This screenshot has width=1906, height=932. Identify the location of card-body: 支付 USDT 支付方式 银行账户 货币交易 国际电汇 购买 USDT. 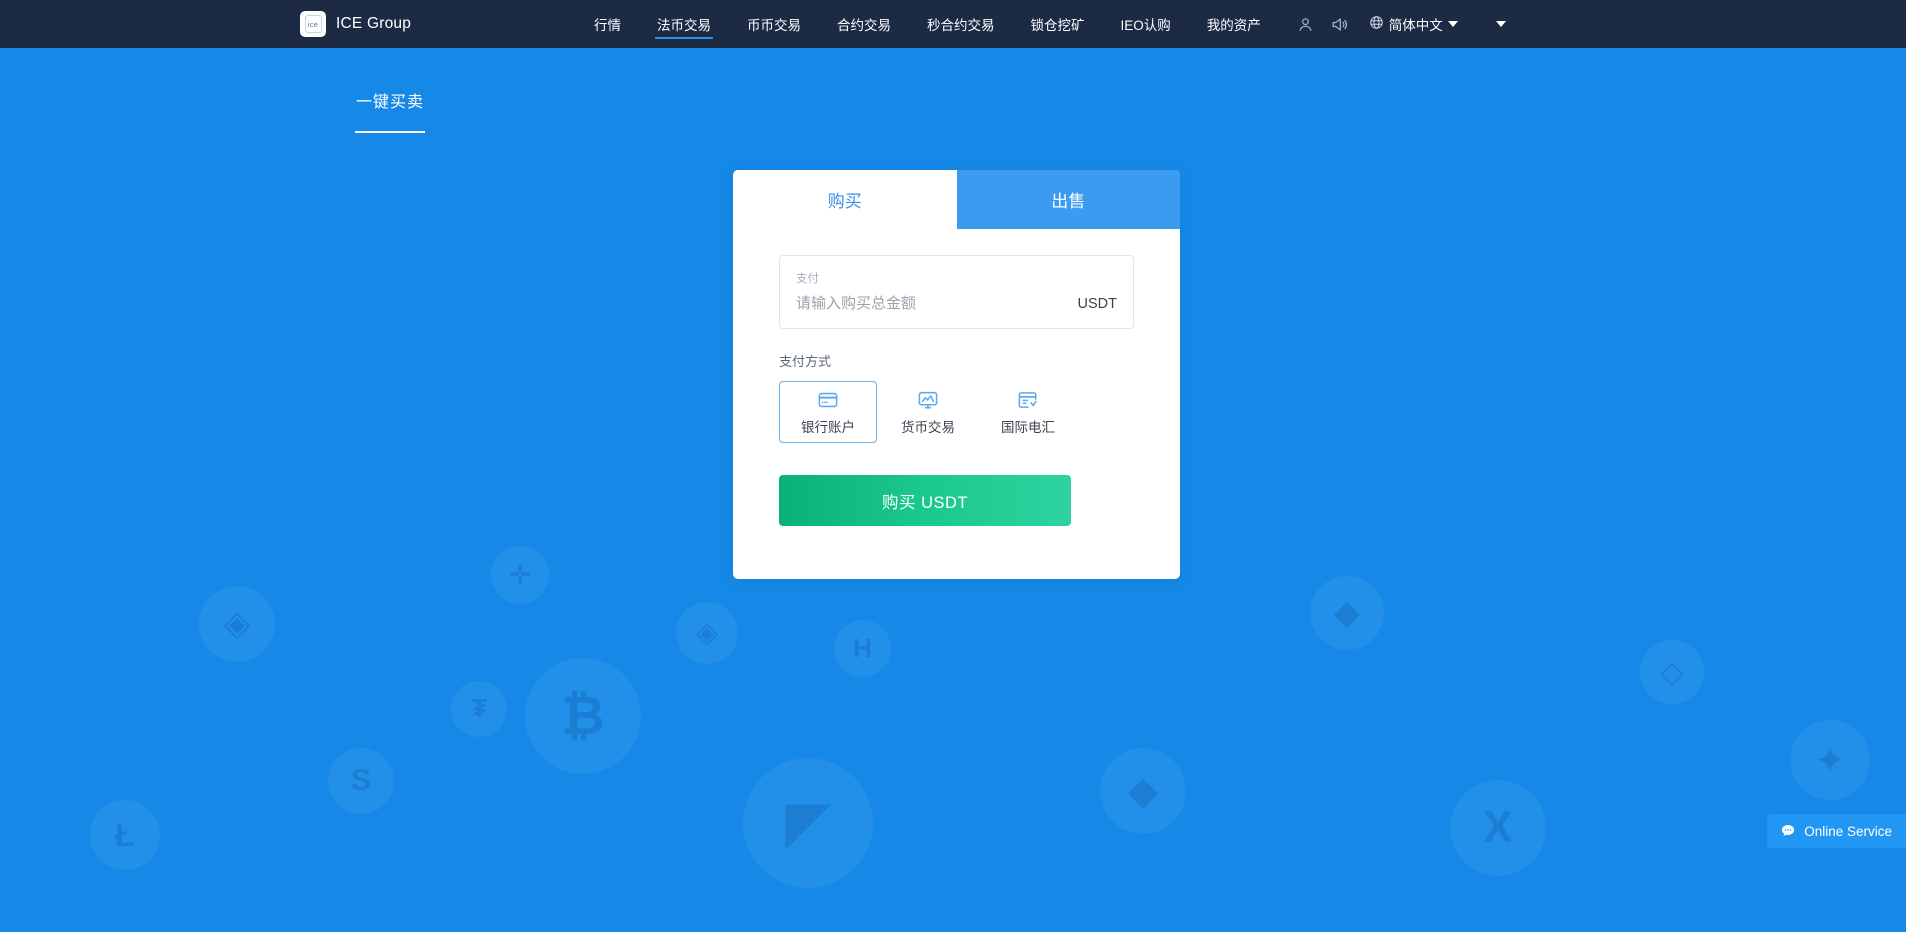
(956, 377).